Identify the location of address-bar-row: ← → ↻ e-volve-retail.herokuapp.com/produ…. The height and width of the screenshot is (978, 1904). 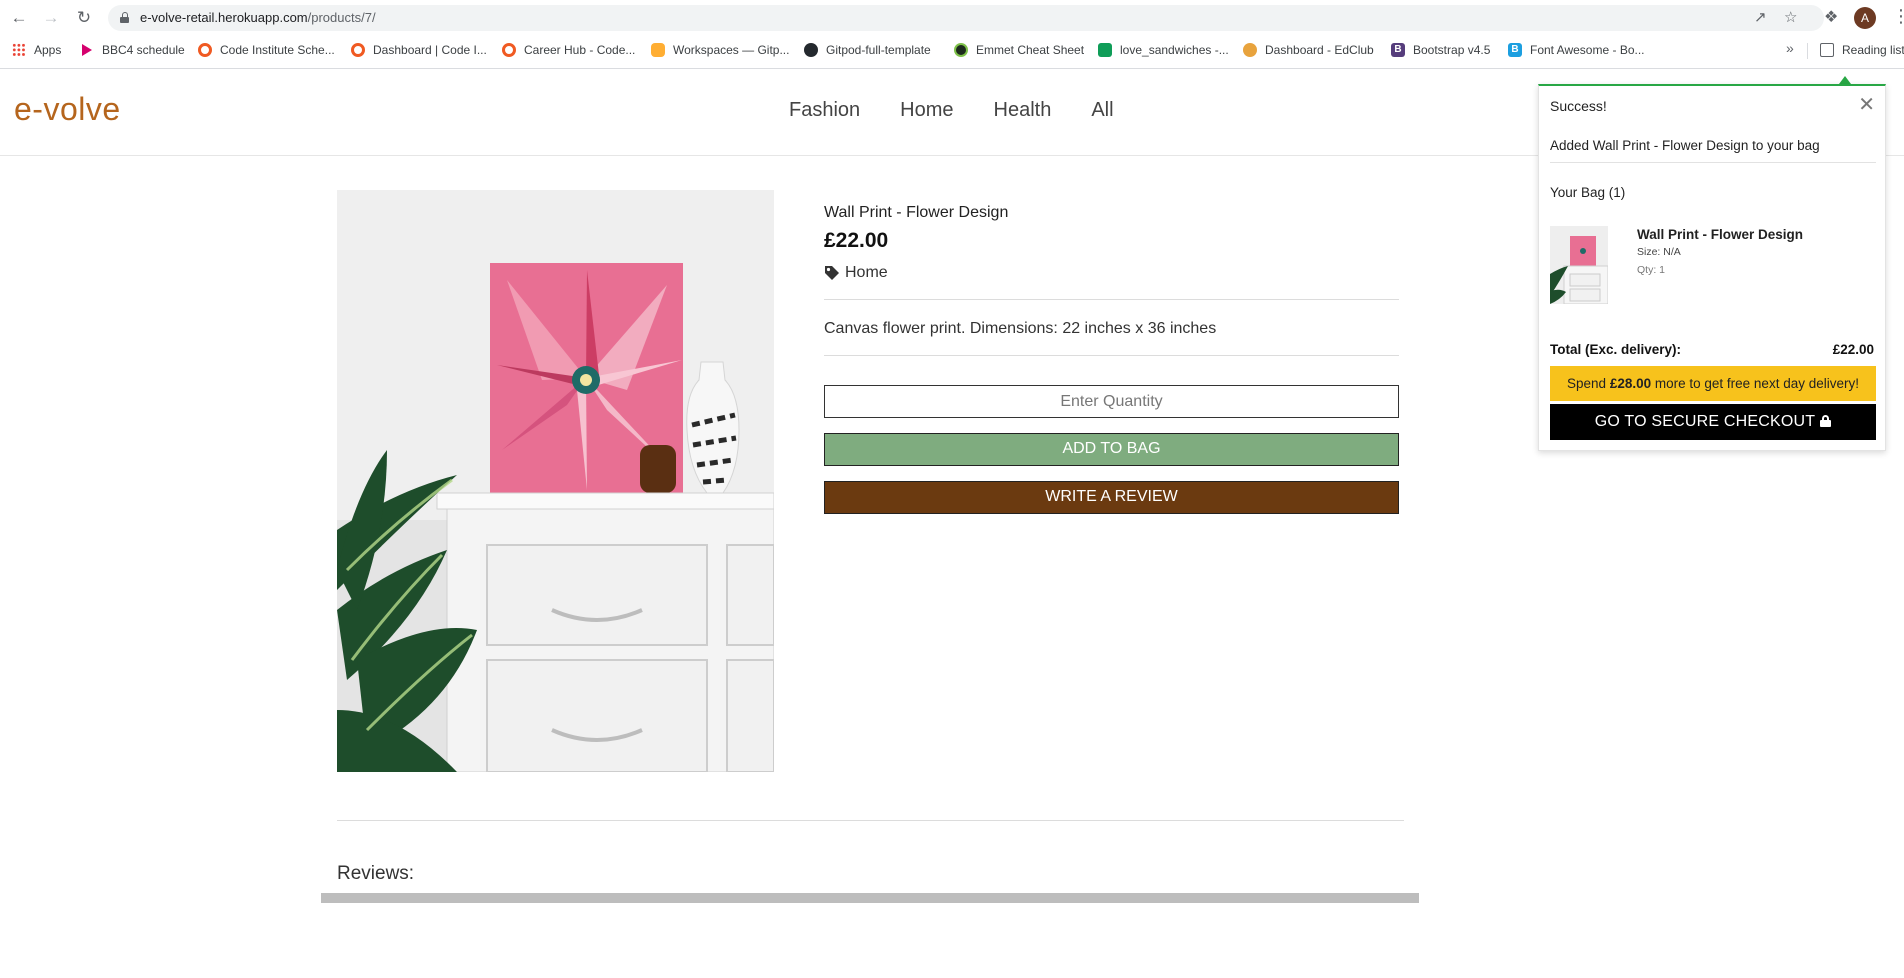
(952, 18).